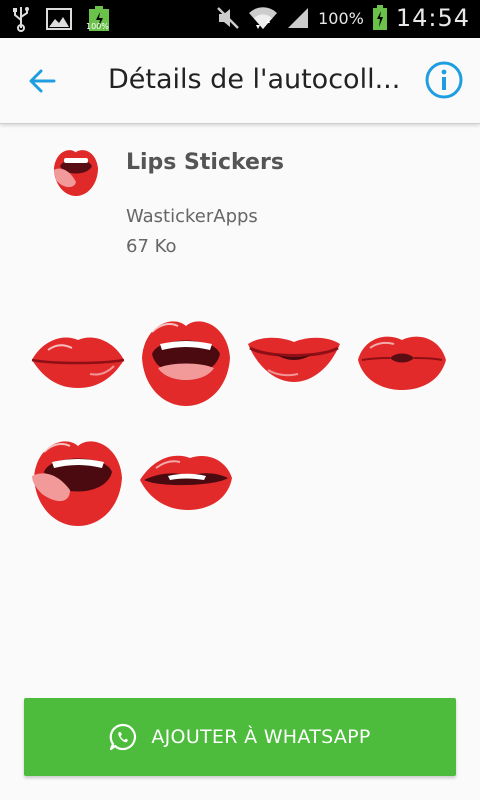 Image resolution: width=480 pixels, height=800 pixels. I want to click on battery-percent: 100%, so click(341, 18).